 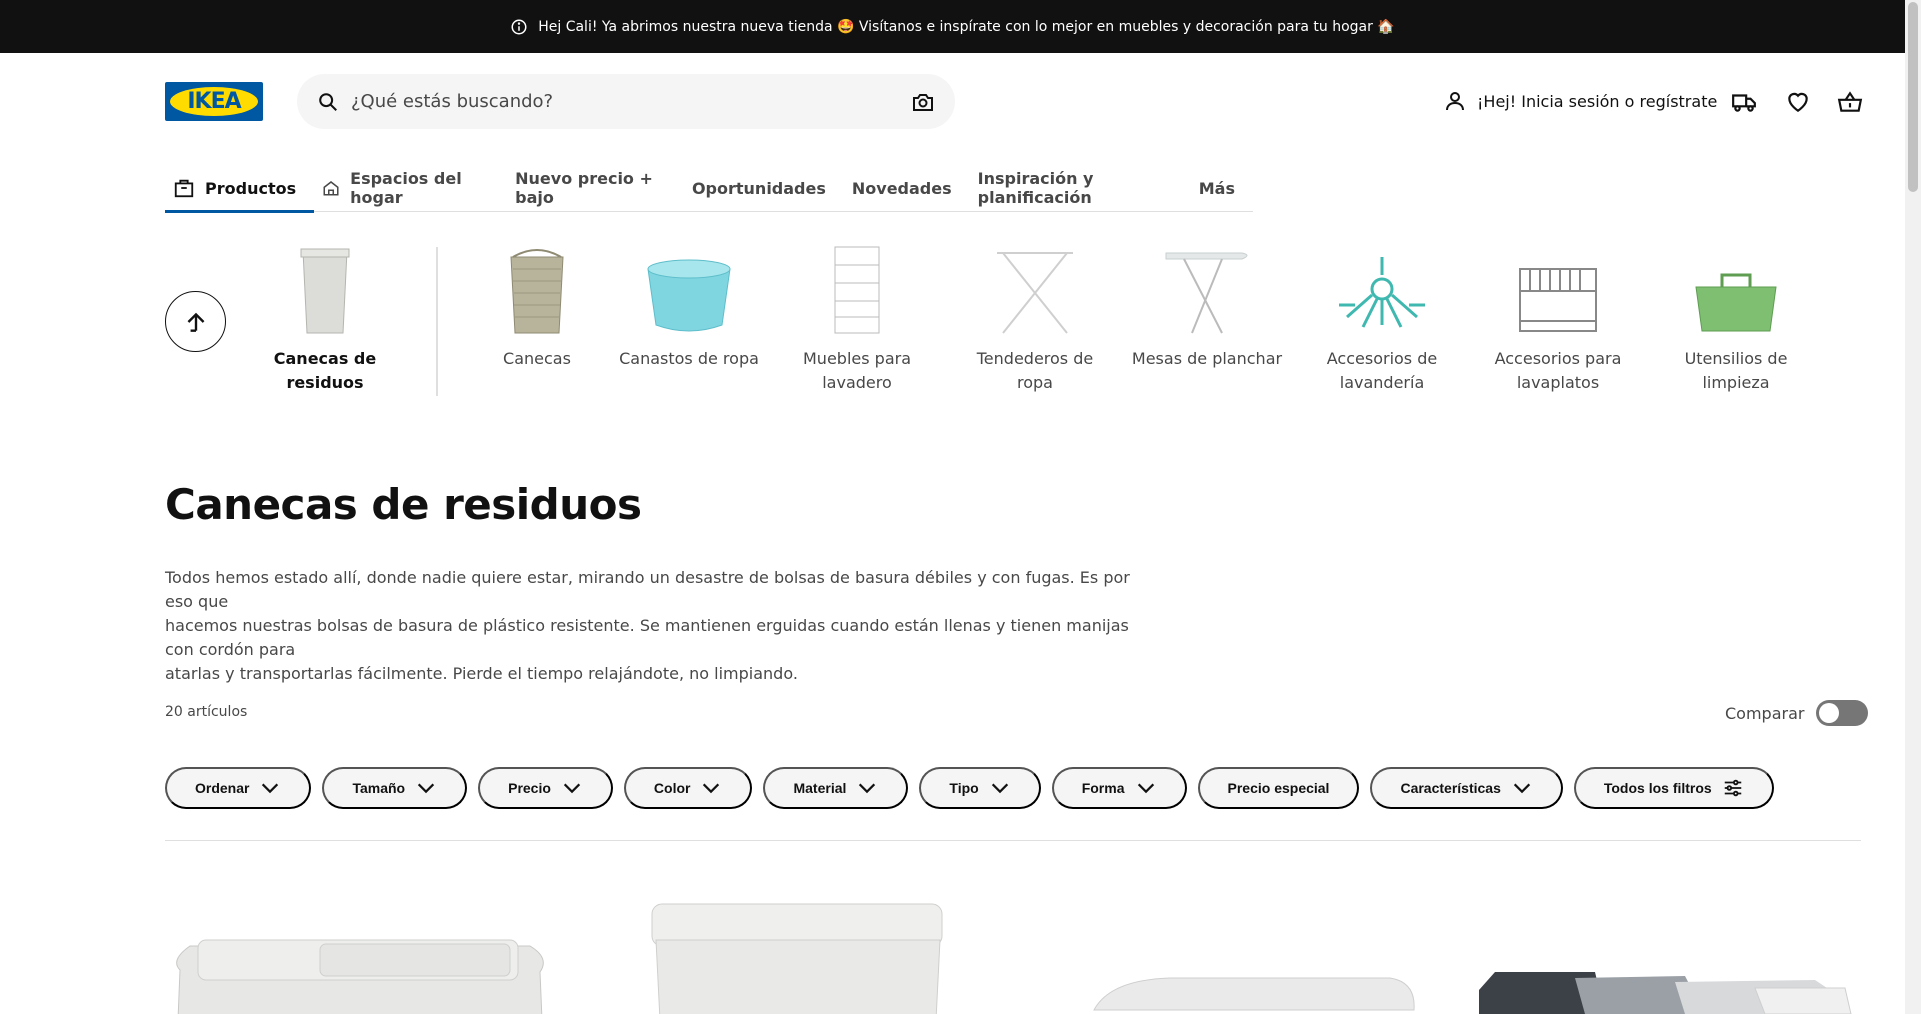 What do you see at coordinates (857, 382) in the screenshot?
I see `category-label-line2: lavadero` at bounding box center [857, 382].